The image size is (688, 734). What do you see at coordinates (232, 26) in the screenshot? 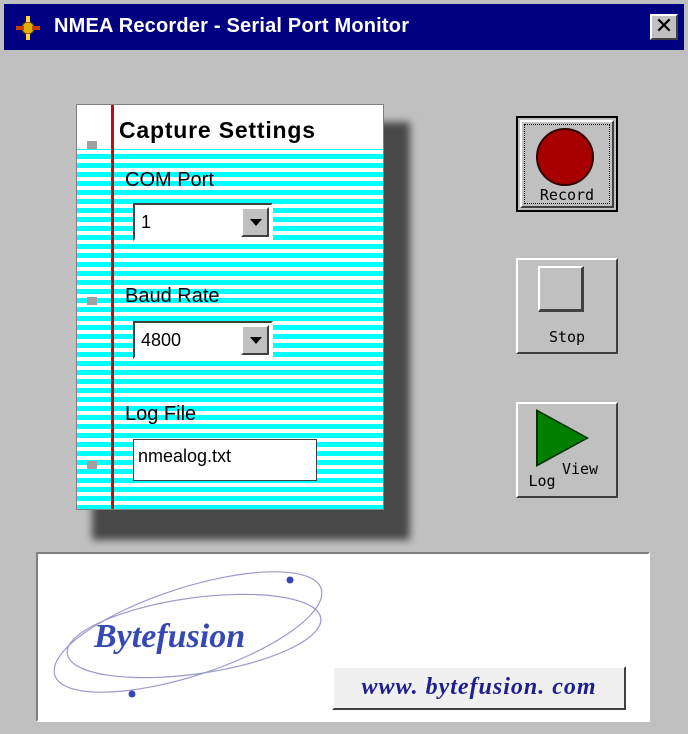
I see `window-title: NMEA Recorder - Serial Port Monitor` at bounding box center [232, 26].